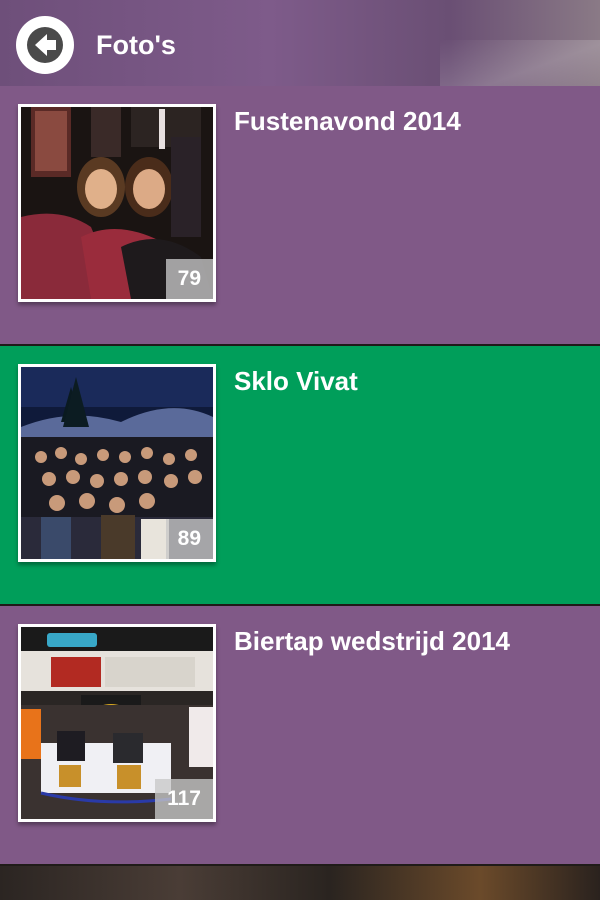 The height and width of the screenshot is (900, 600). I want to click on album-thumbnail: 89, so click(117, 463).